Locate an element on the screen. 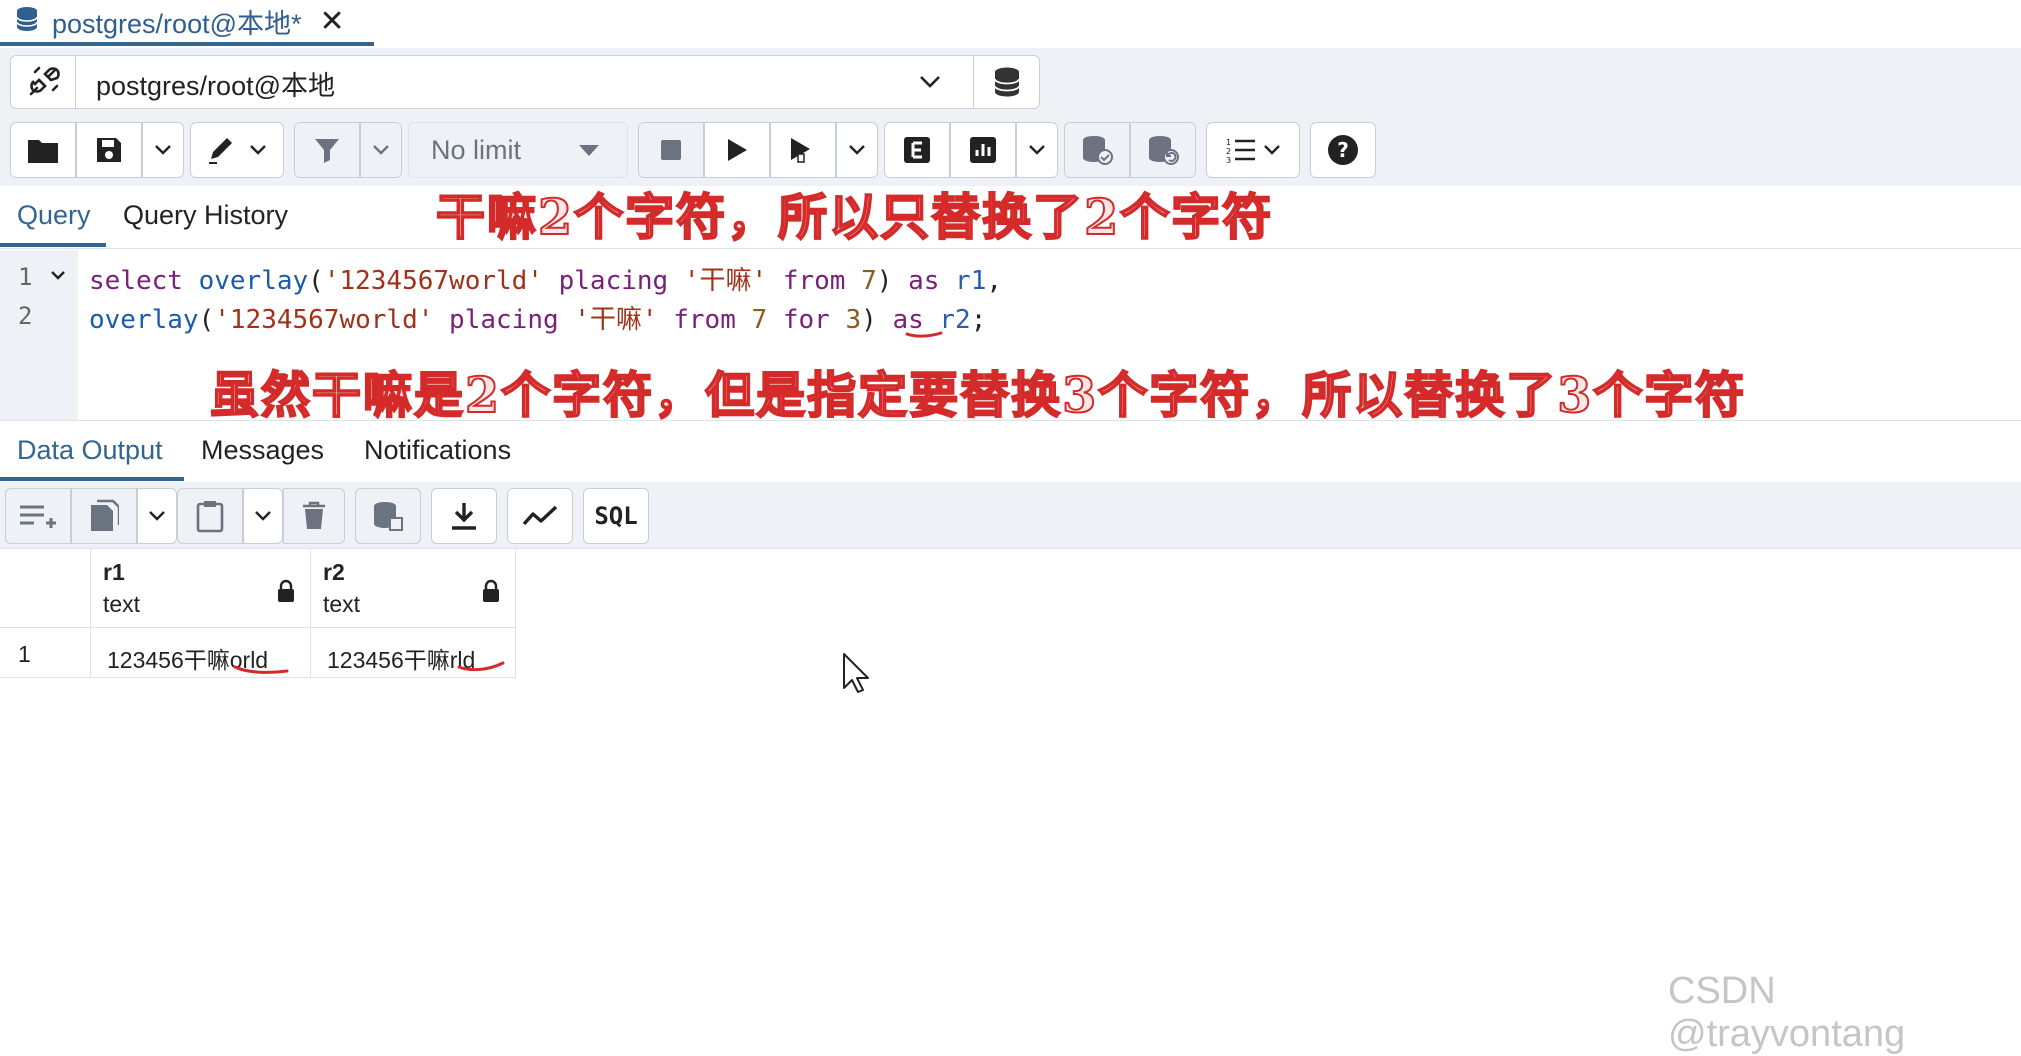 The height and width of the screenshot is (1056, 2021). filter-button is located at coordinates (327, 150).